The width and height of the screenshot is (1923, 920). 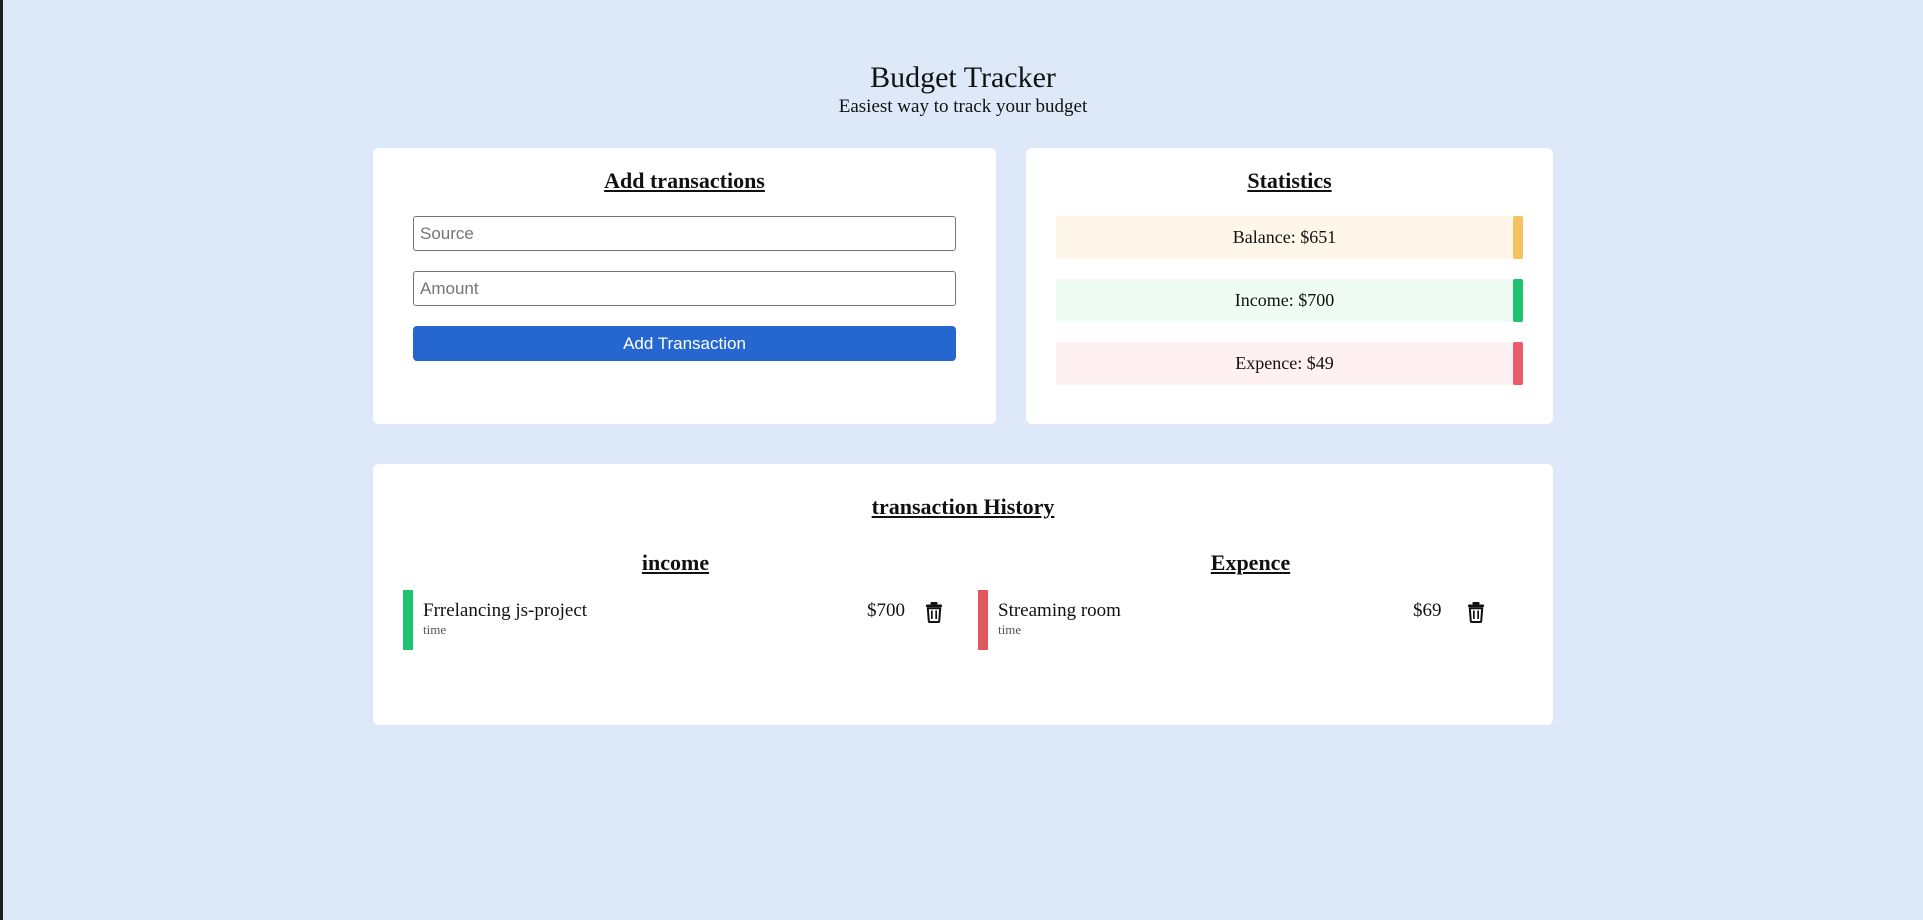 I want to click on balance-stat: Balance: $651, so click(x=1289, y=237).